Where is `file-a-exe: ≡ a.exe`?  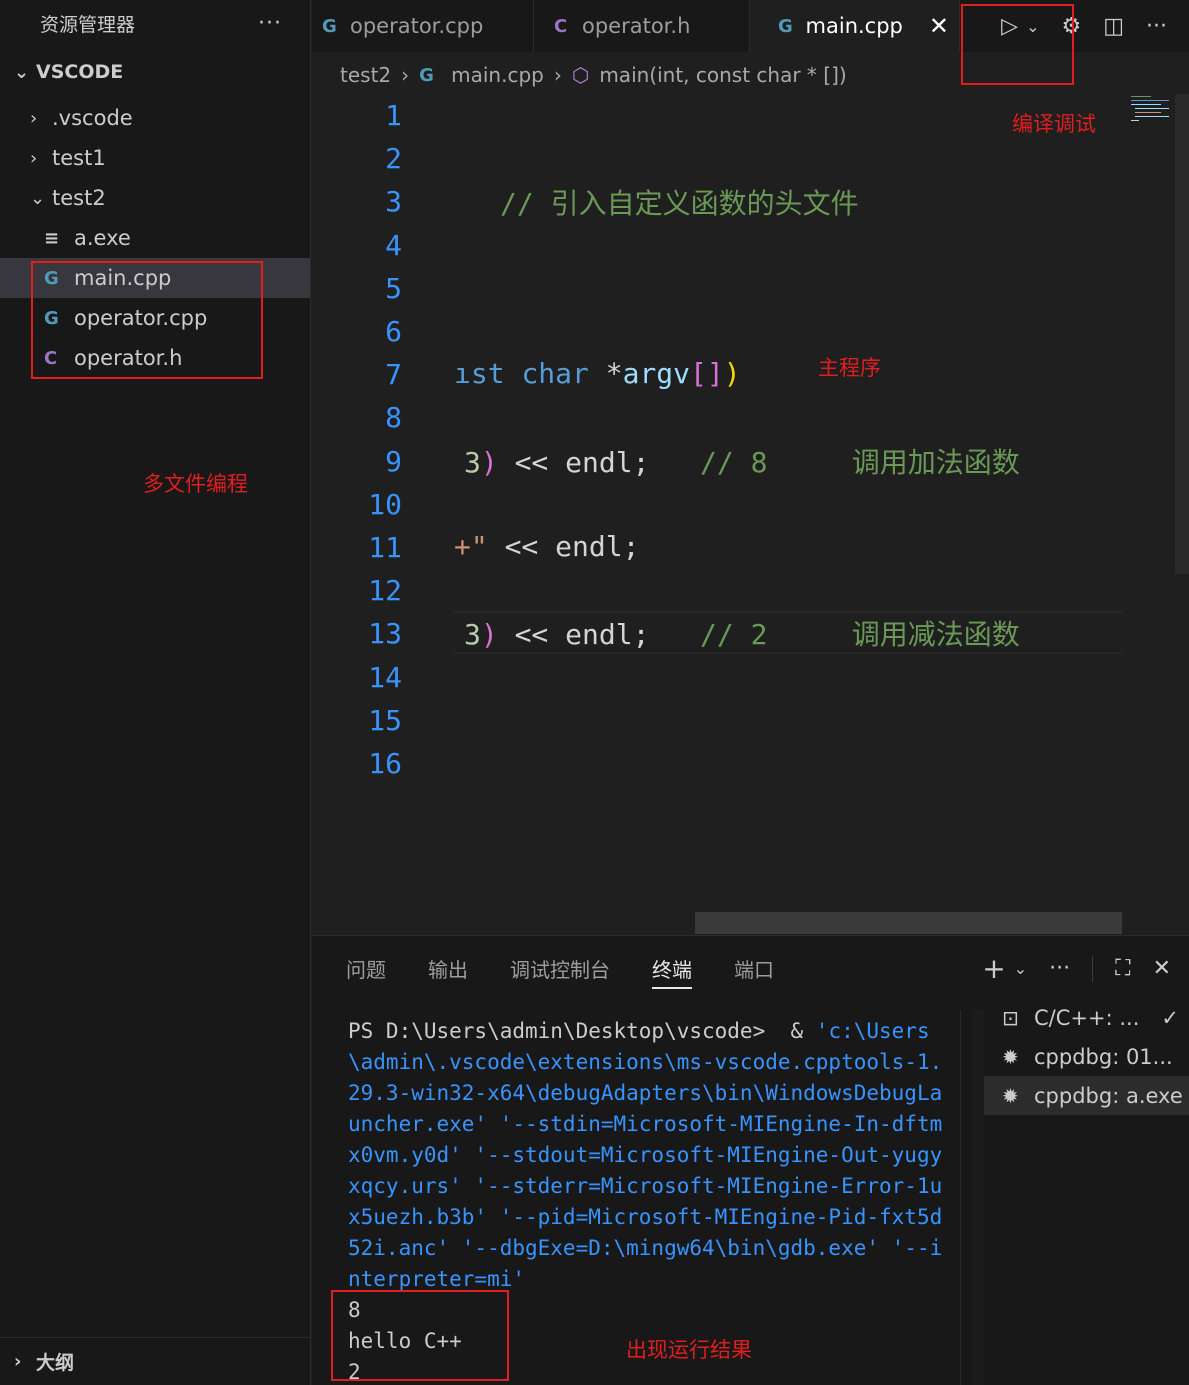
file-a-exe: ≡ a.exe is located at coordinates (155, 238).